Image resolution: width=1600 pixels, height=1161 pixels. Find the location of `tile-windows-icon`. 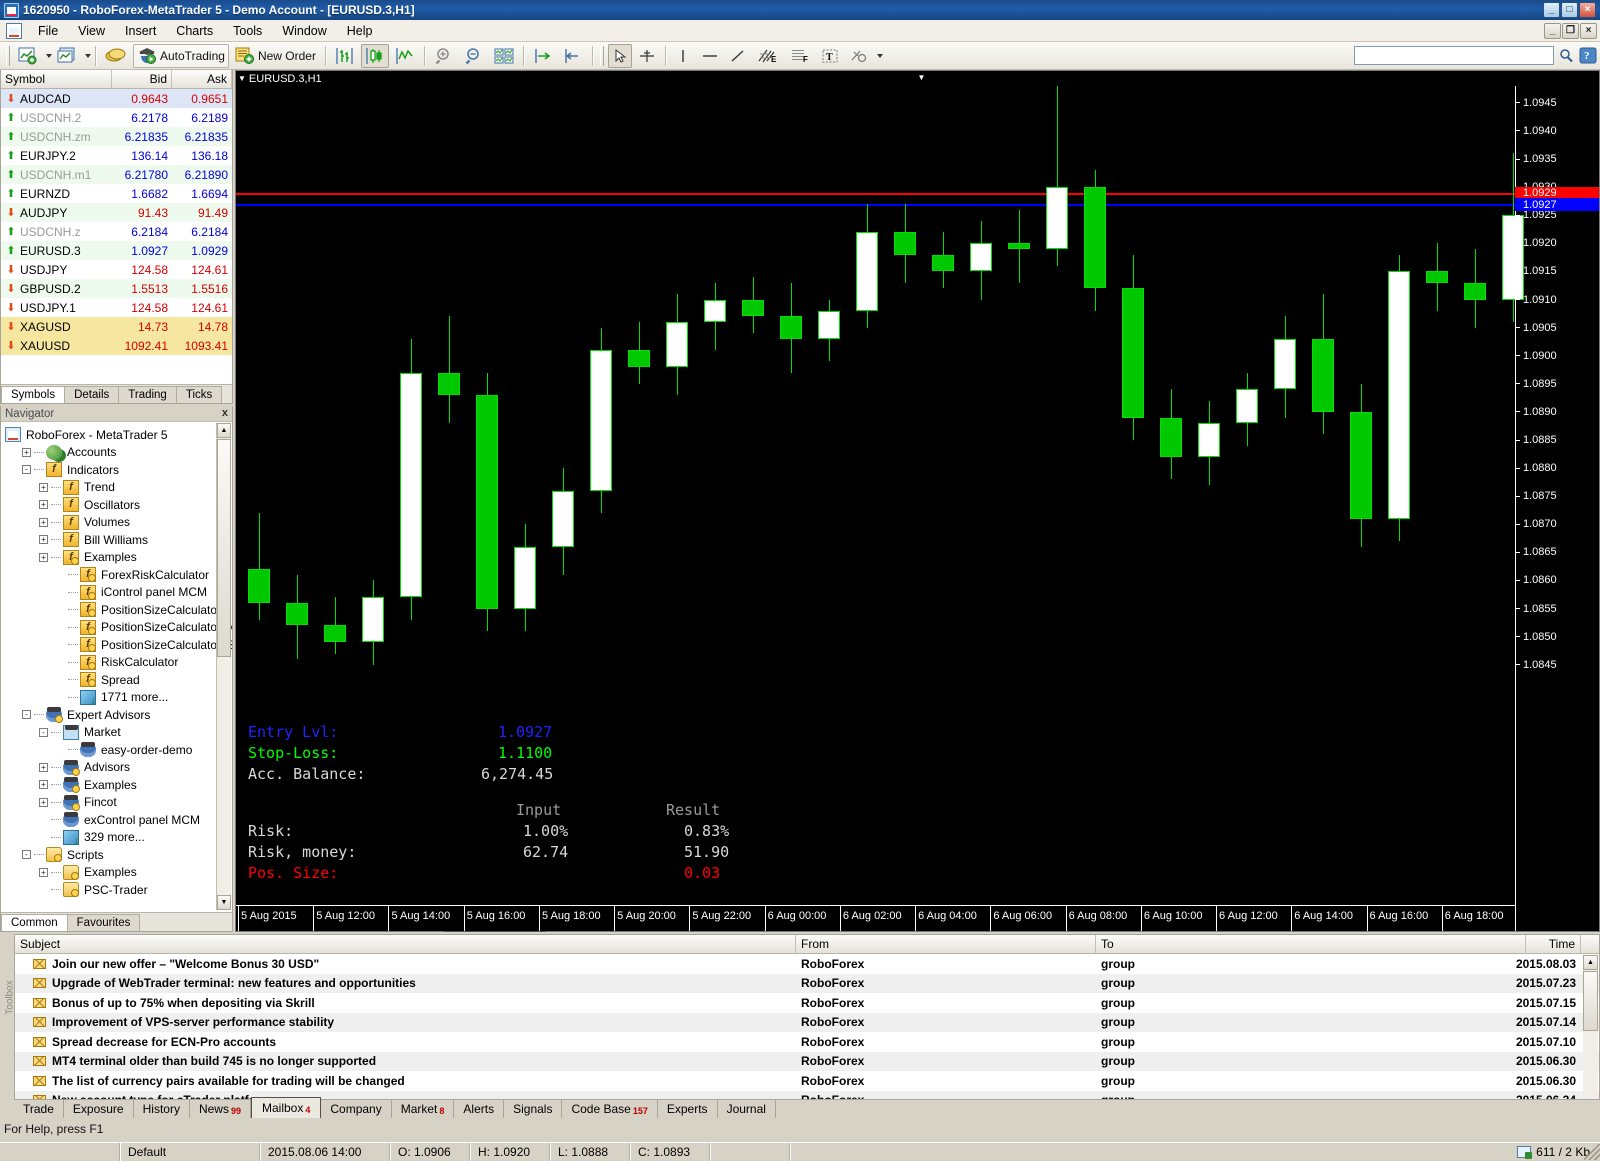

tile-windows-icon is located at coordinates (504, 56).